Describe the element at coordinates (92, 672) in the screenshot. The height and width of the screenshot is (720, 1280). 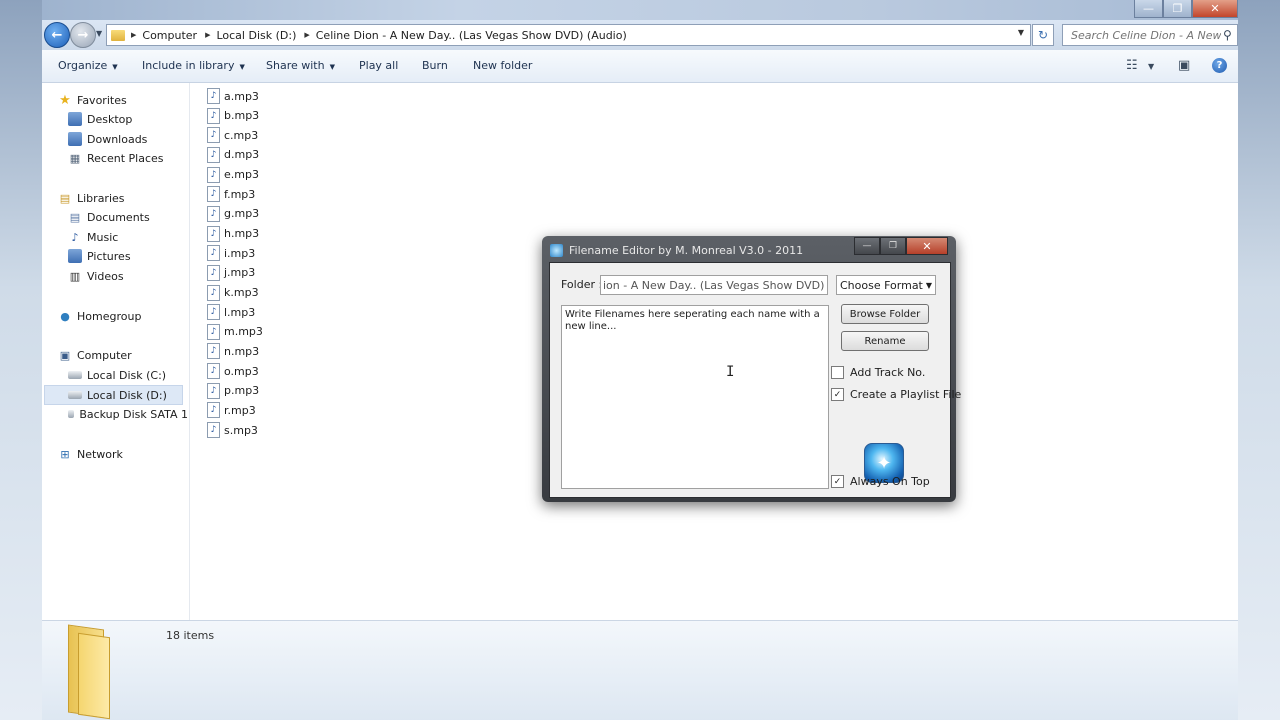
I see `folder-icon` at that location.